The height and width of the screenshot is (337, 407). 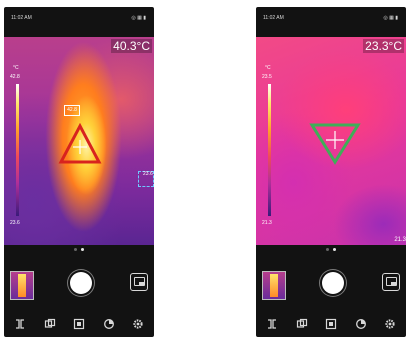 I want to click on hot-spot-marker: 42.8, so click(x=72, y=110).